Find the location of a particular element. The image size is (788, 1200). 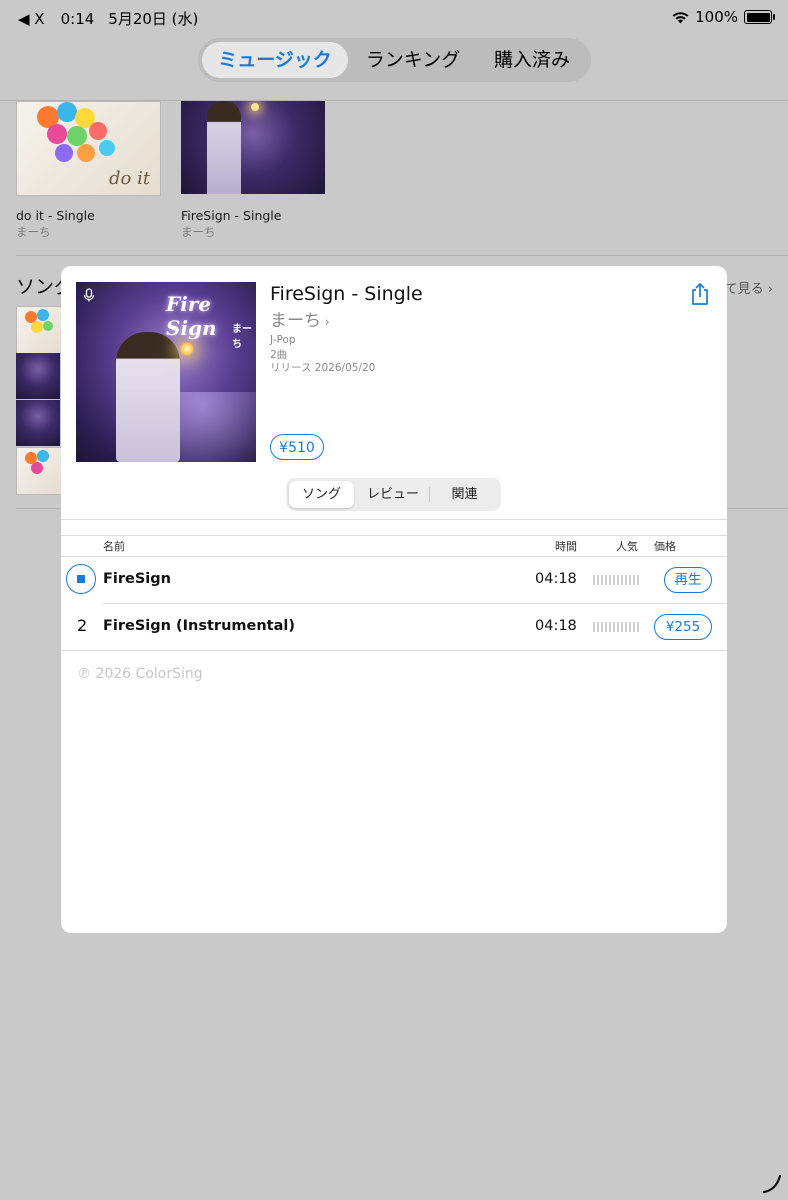

play-button: 再生 is located at coordinates (688, 580).